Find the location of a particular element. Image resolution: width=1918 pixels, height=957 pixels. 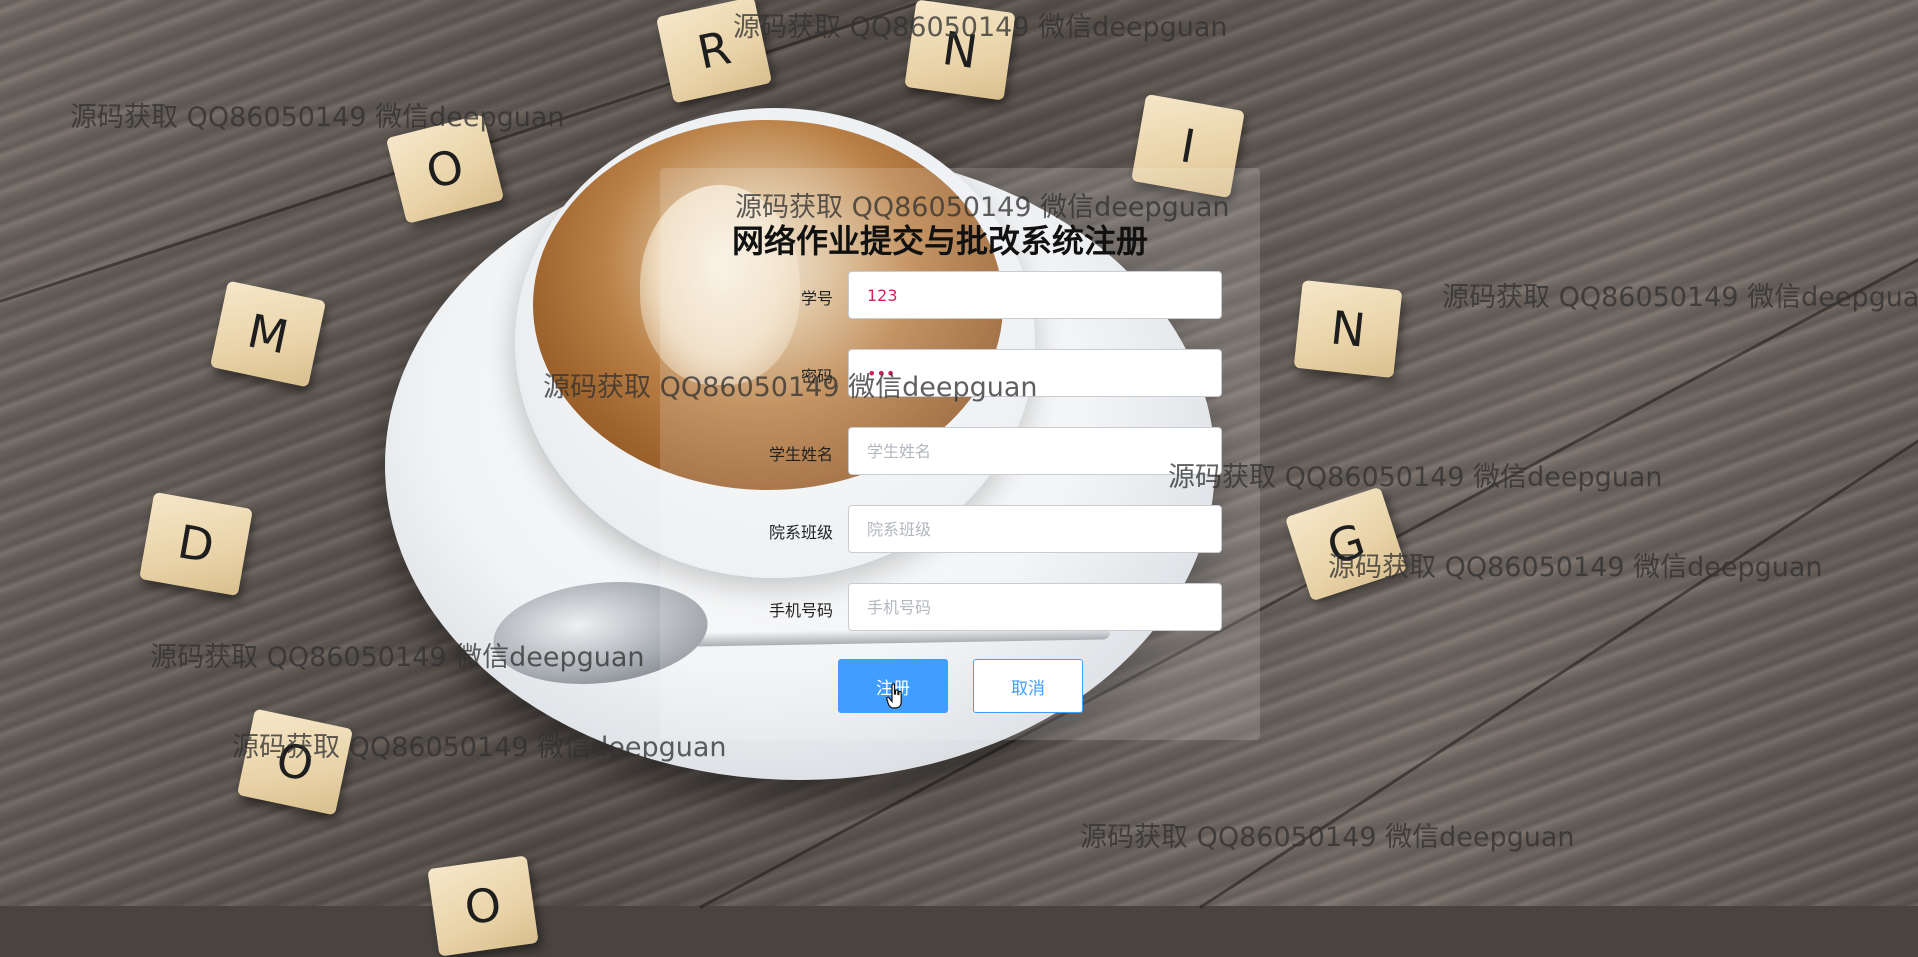

student-name-input is located at coordinates (1035, 451).